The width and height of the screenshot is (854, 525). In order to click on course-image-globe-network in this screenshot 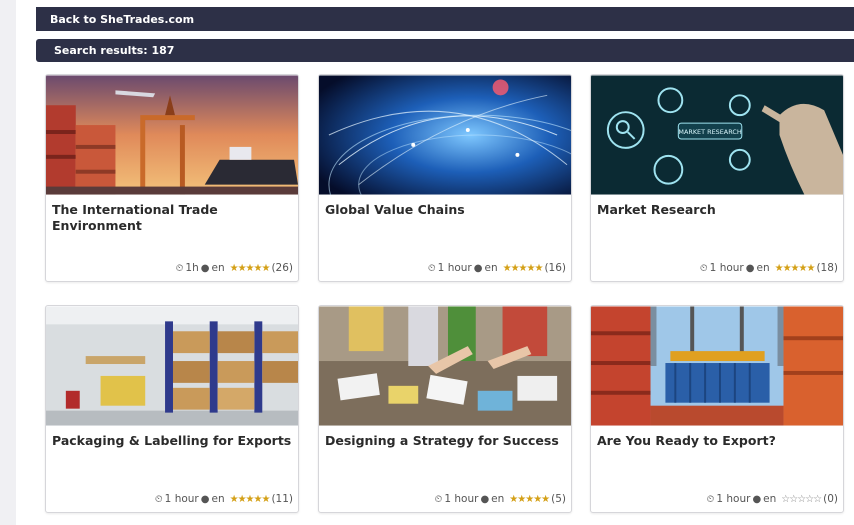, I will do `click(445, 135)`.